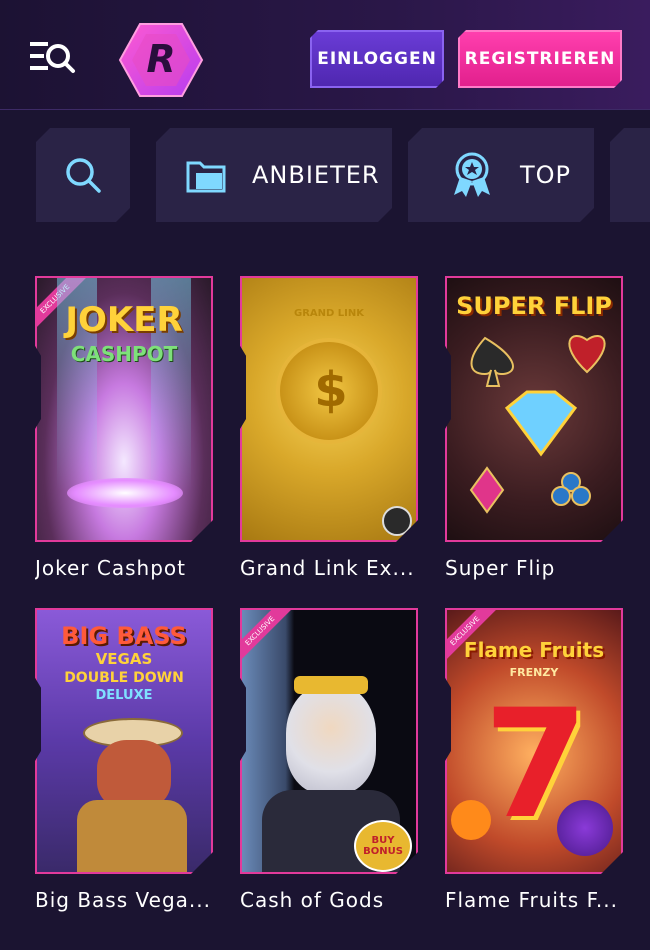 This screenshot has width=650, height=950. Describe the element at coordinates (630, 175) in the screenshot. I see `more-filter-button` at that location.